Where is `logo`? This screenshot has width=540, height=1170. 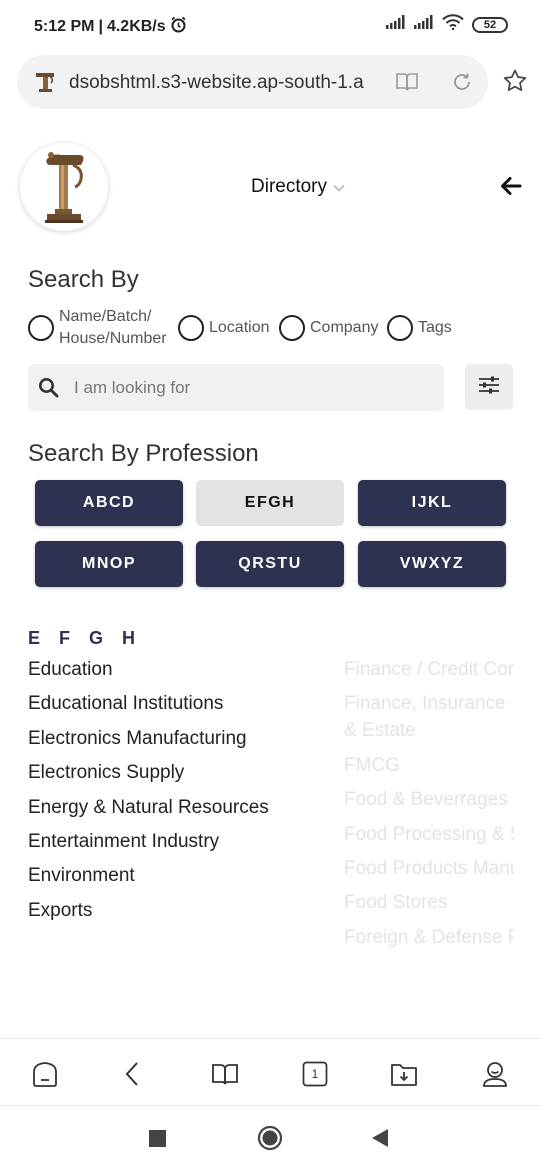
logo is located at coordinates (64, 187).